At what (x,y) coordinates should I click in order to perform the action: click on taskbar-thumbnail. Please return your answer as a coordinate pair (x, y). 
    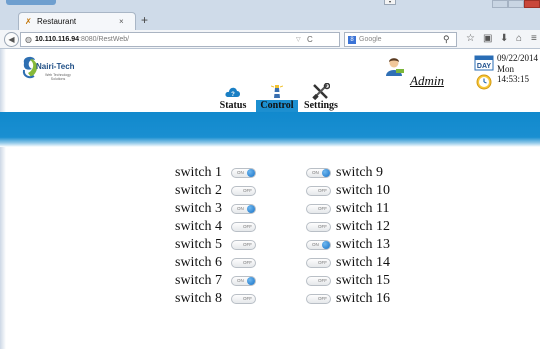
    Looking at the image, I should click on (31, 2).